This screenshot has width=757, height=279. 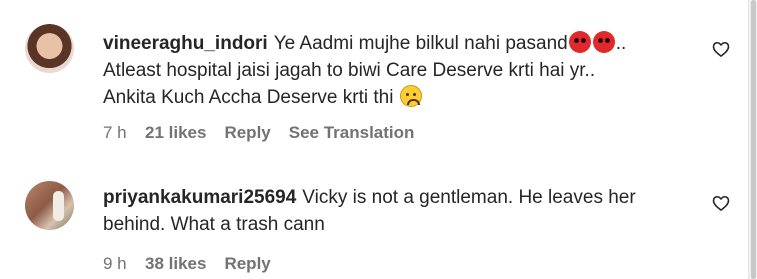 I want to click on comment-likes-count: 21 likes, so click(x=175, y=133).